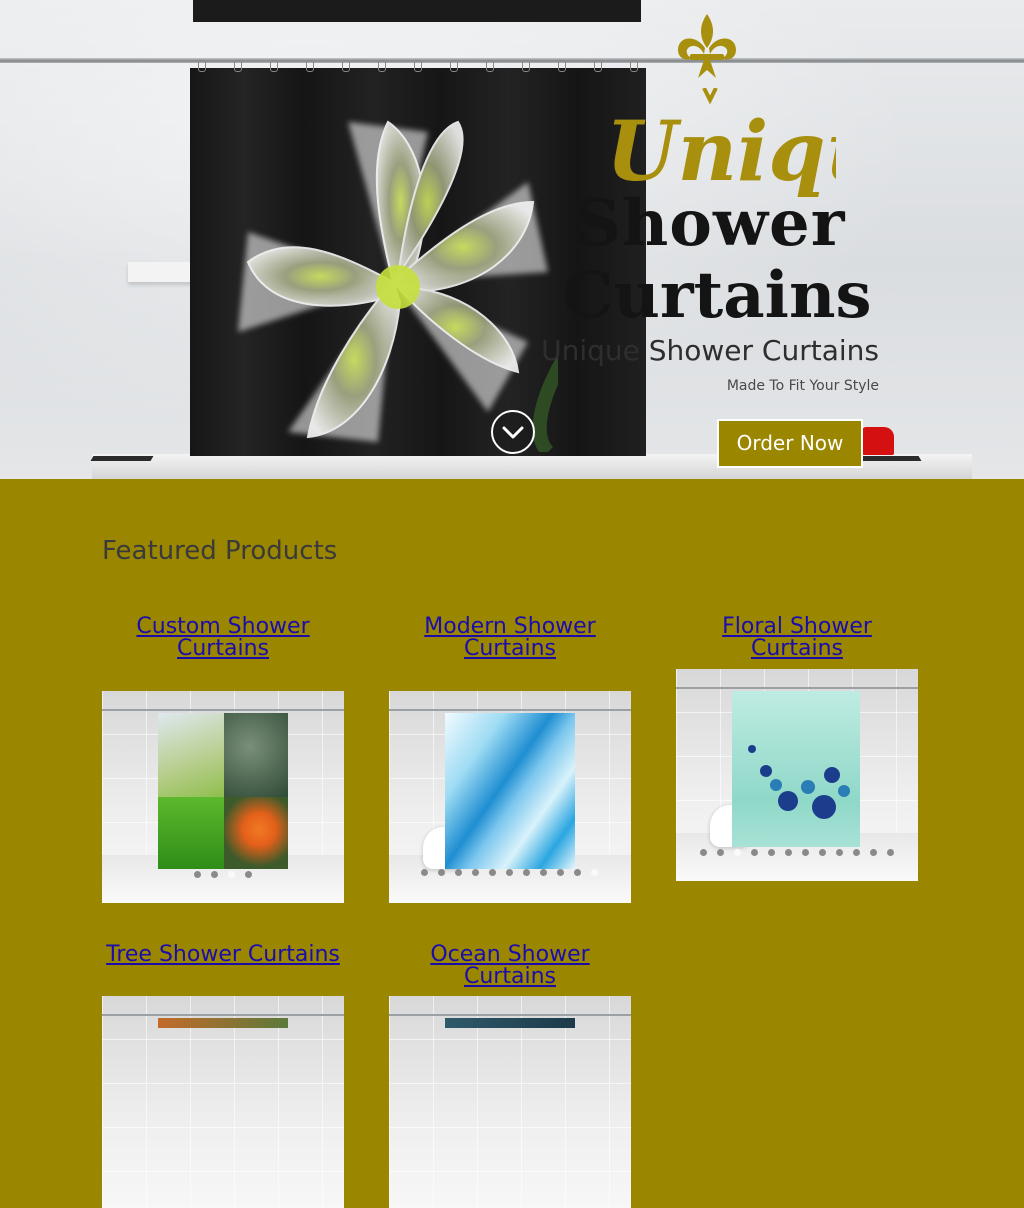 This screenshot has height=1208, width=1024. Describe the element at coordinates (890, 458) in the screenshot. I see `bathtub-edge-right` at that location.